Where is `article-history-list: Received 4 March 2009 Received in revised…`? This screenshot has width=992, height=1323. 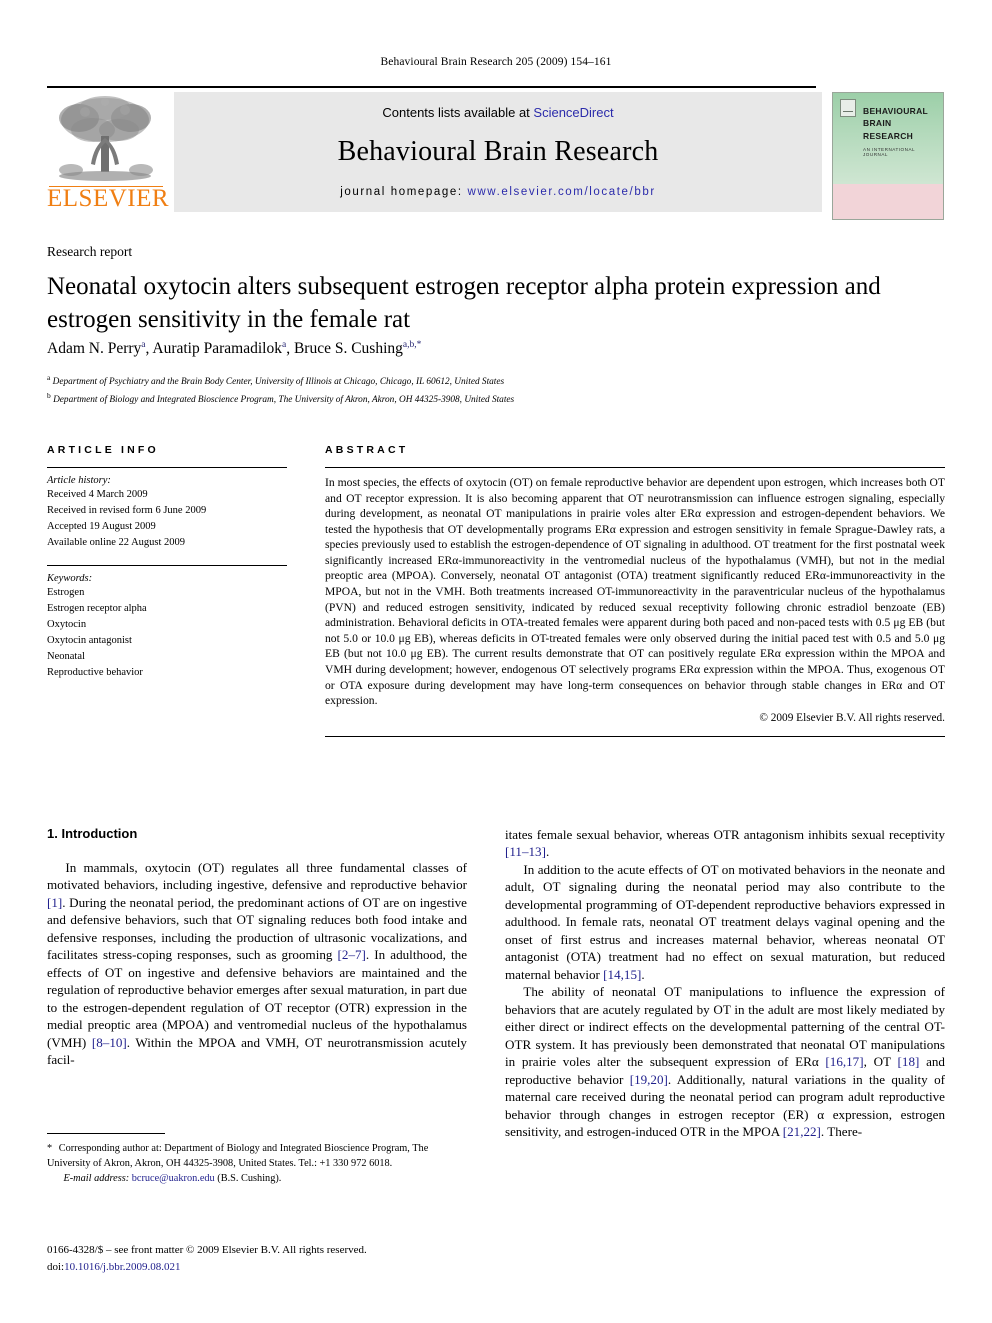 article-history-list: Received 4 March 2009 Received in revised… is located at coordinates (167, 519).